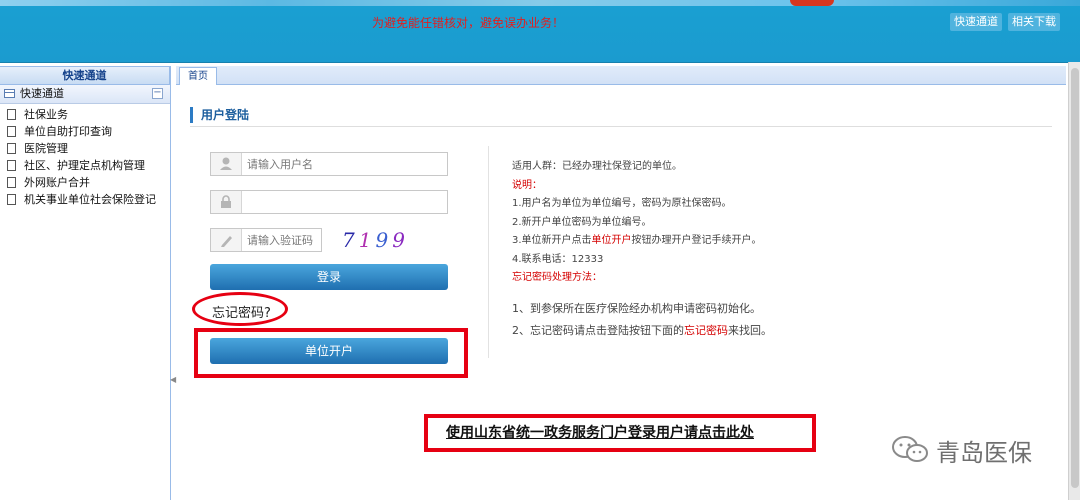  What do you see at coordinates (750, 330) in the screenshot?
I see `step-2-suffix: 来找回。` at bounding box center [750, 330].